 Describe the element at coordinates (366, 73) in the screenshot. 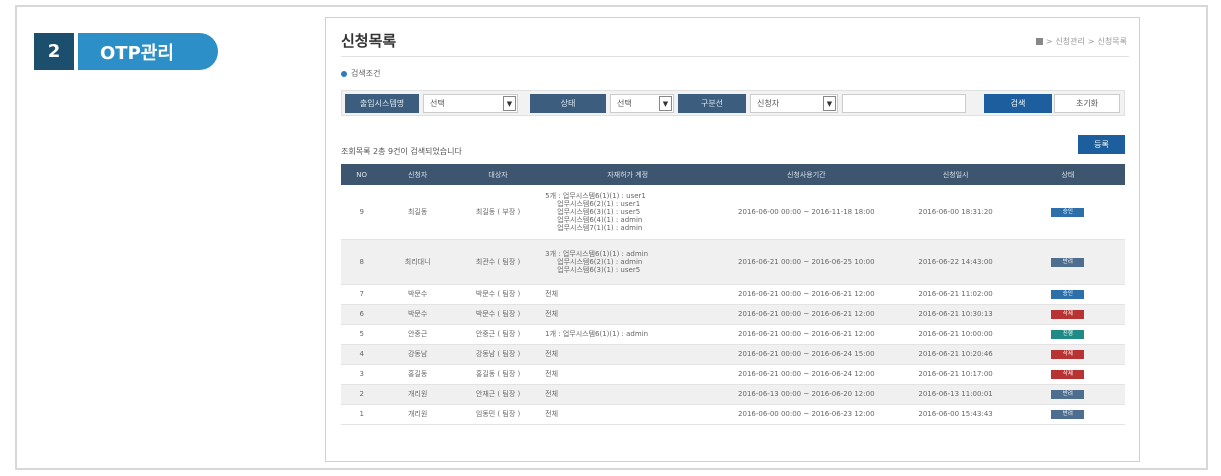

I see `search-header-label: 검색조건` at that location.